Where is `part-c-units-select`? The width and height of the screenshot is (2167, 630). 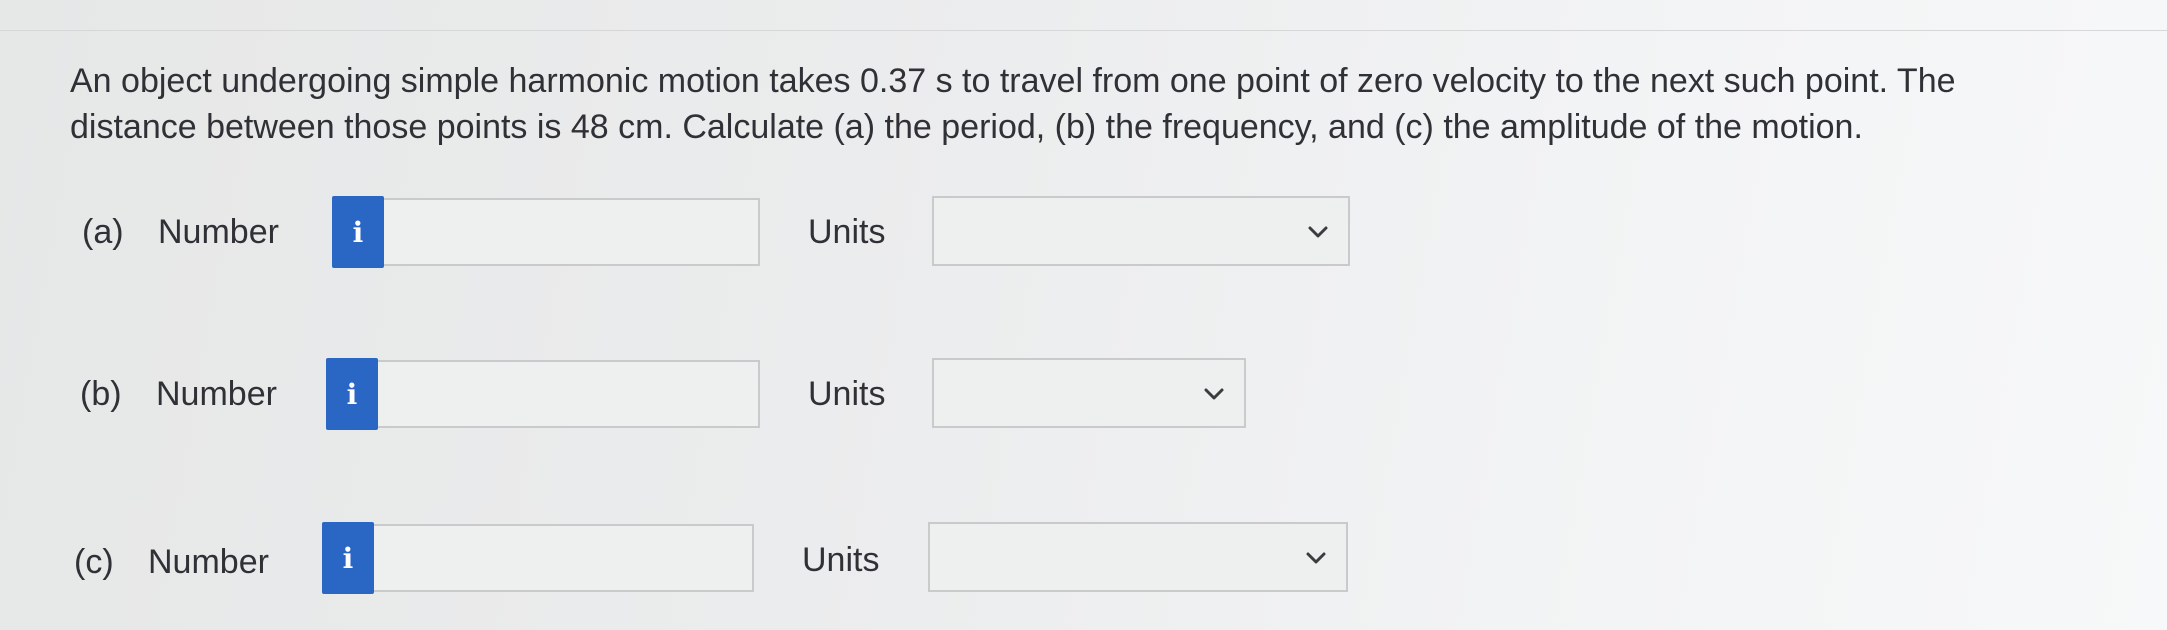
part-c-units-select is located at coordinates (1138, 557).